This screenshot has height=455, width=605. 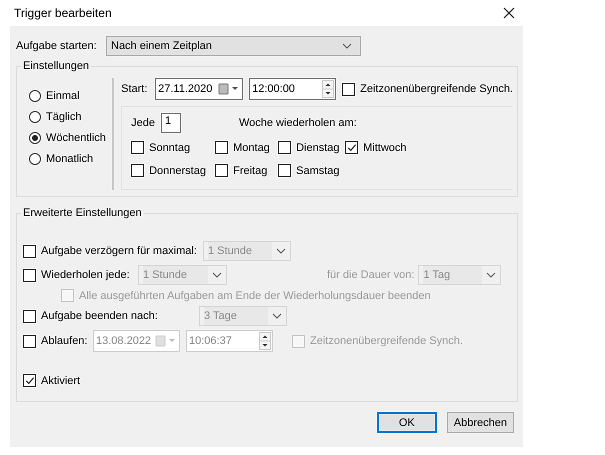 I want to click on field-label: Woche wiederholen am:, so click(x=297, y=123).